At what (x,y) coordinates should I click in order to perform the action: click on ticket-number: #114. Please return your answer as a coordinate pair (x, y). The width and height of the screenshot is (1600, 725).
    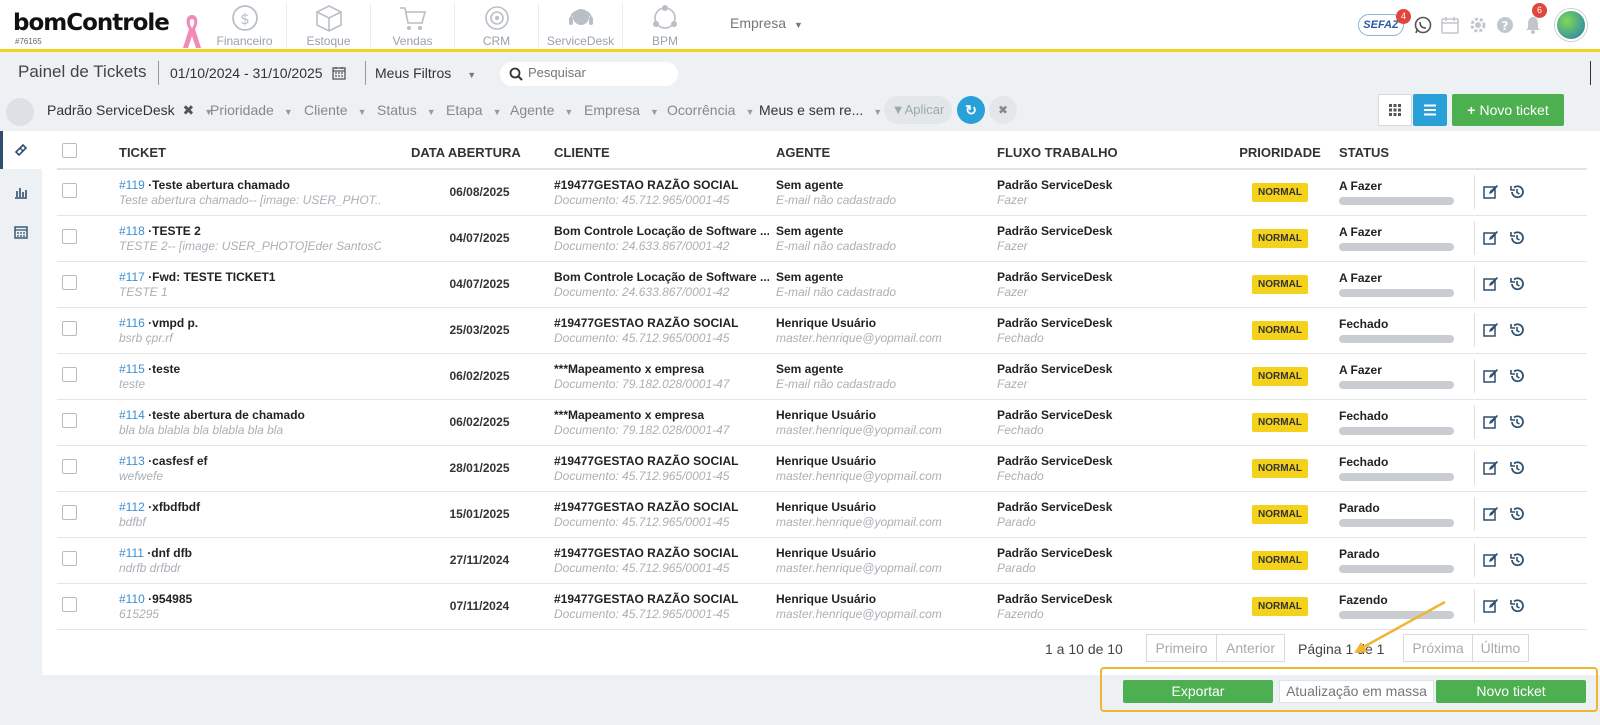
    Looking at the image, I should click on (132, 415).